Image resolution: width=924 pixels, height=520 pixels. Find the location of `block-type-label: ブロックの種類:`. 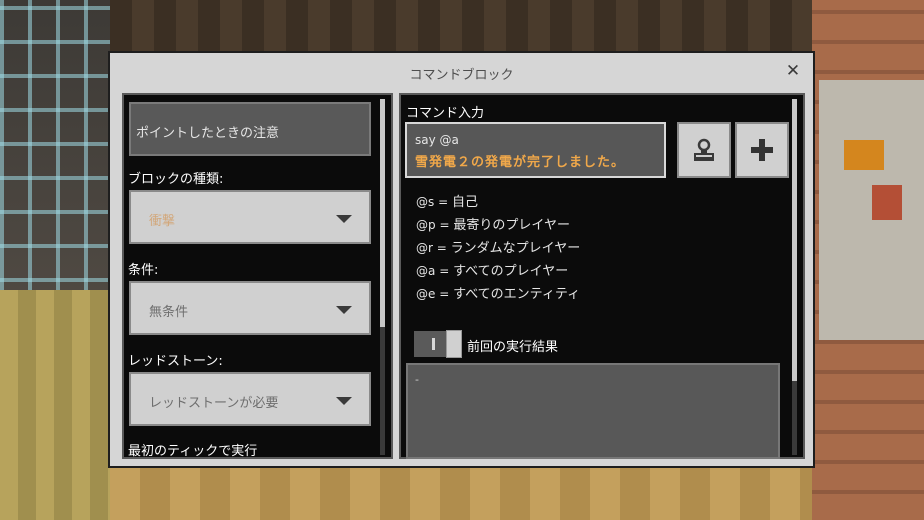

block-type-label: ブロックの種類: is located at coordinates (176, 179).